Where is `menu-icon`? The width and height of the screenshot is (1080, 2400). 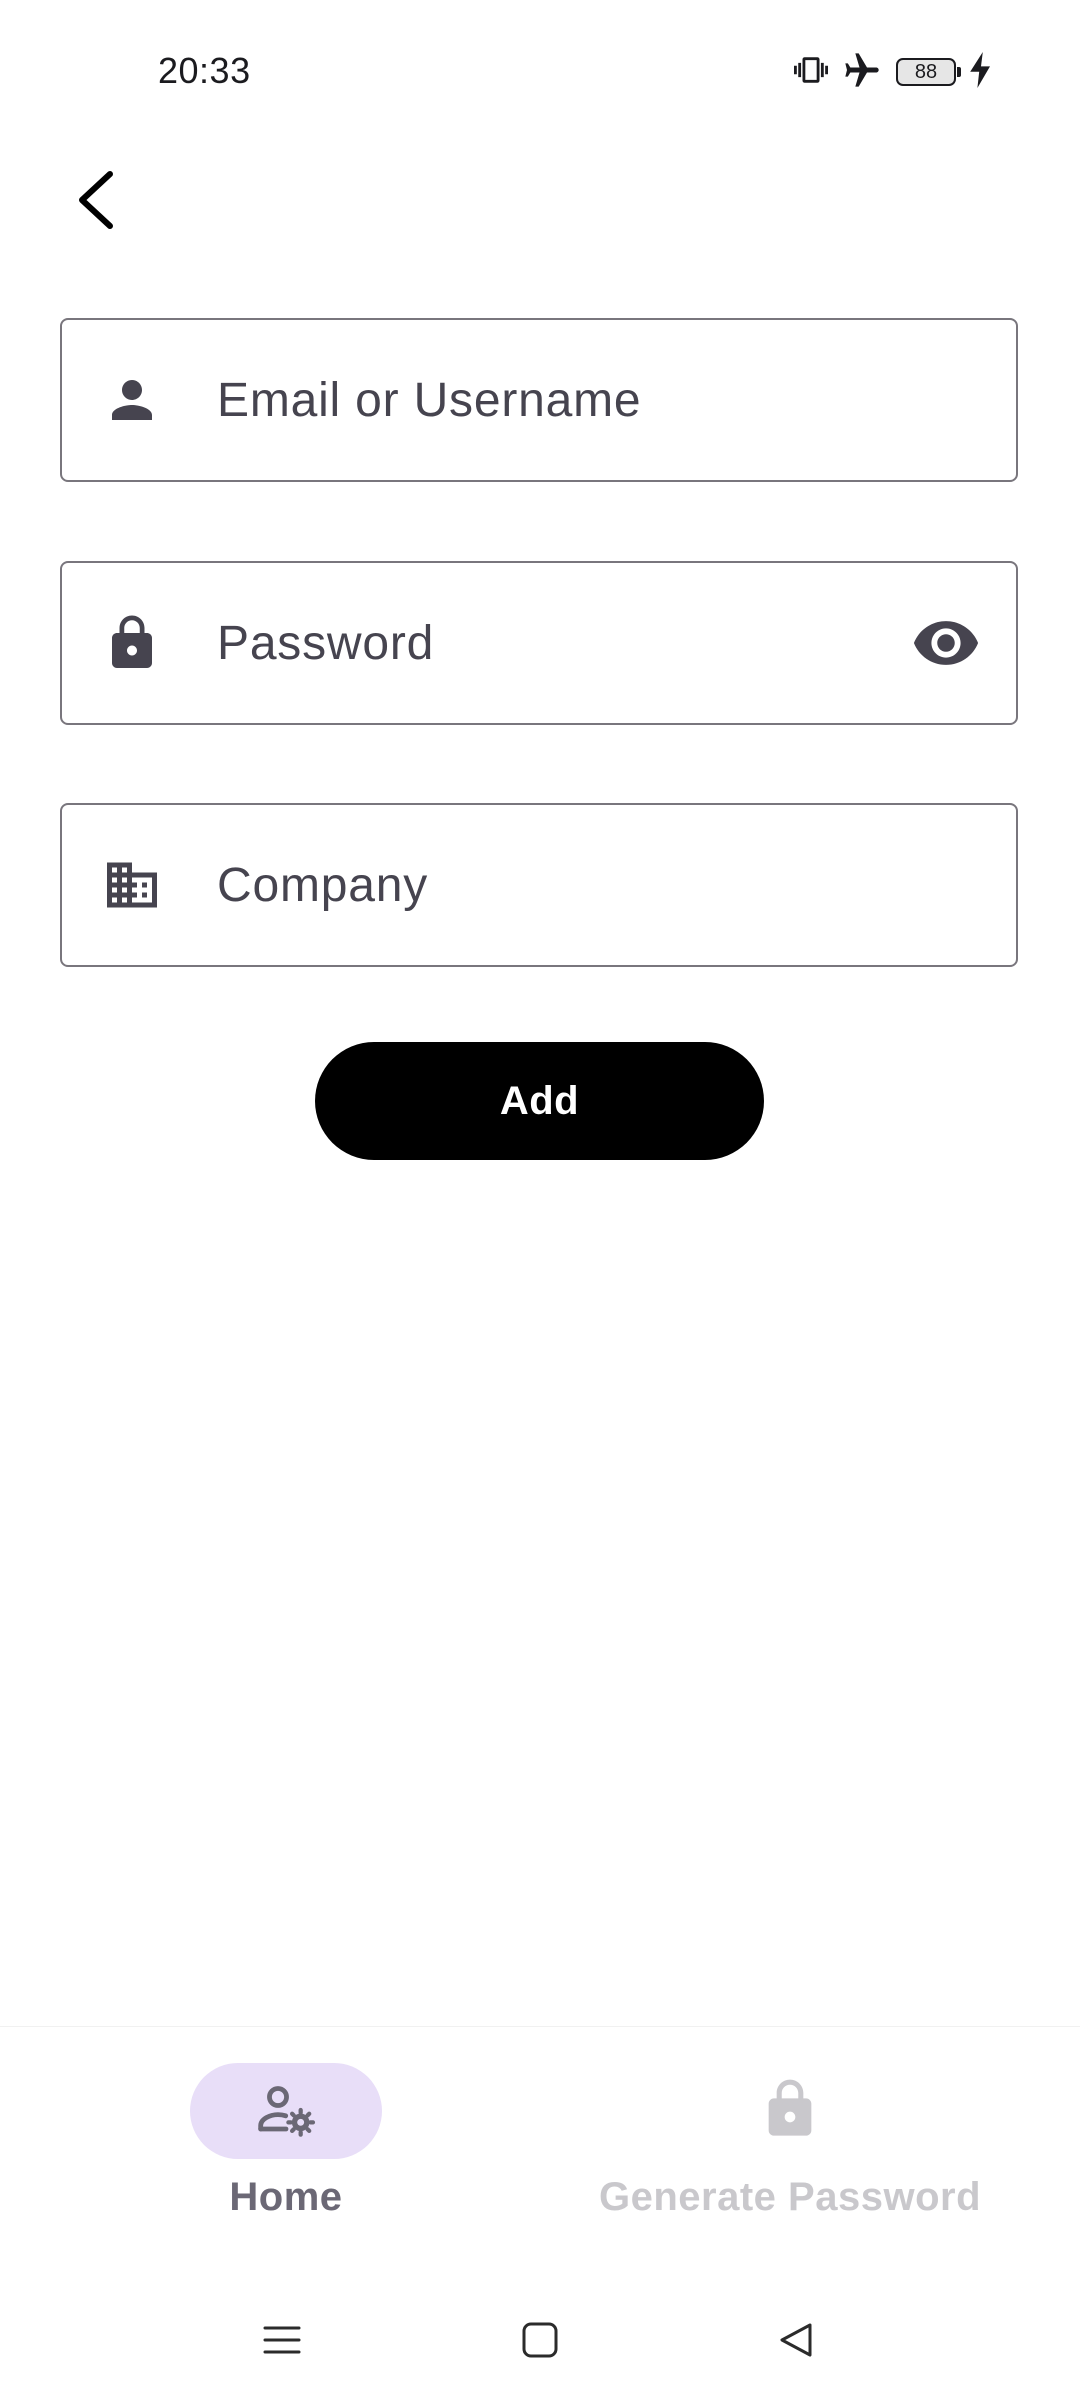 menu-icon is located at coordinates (282, 2340).